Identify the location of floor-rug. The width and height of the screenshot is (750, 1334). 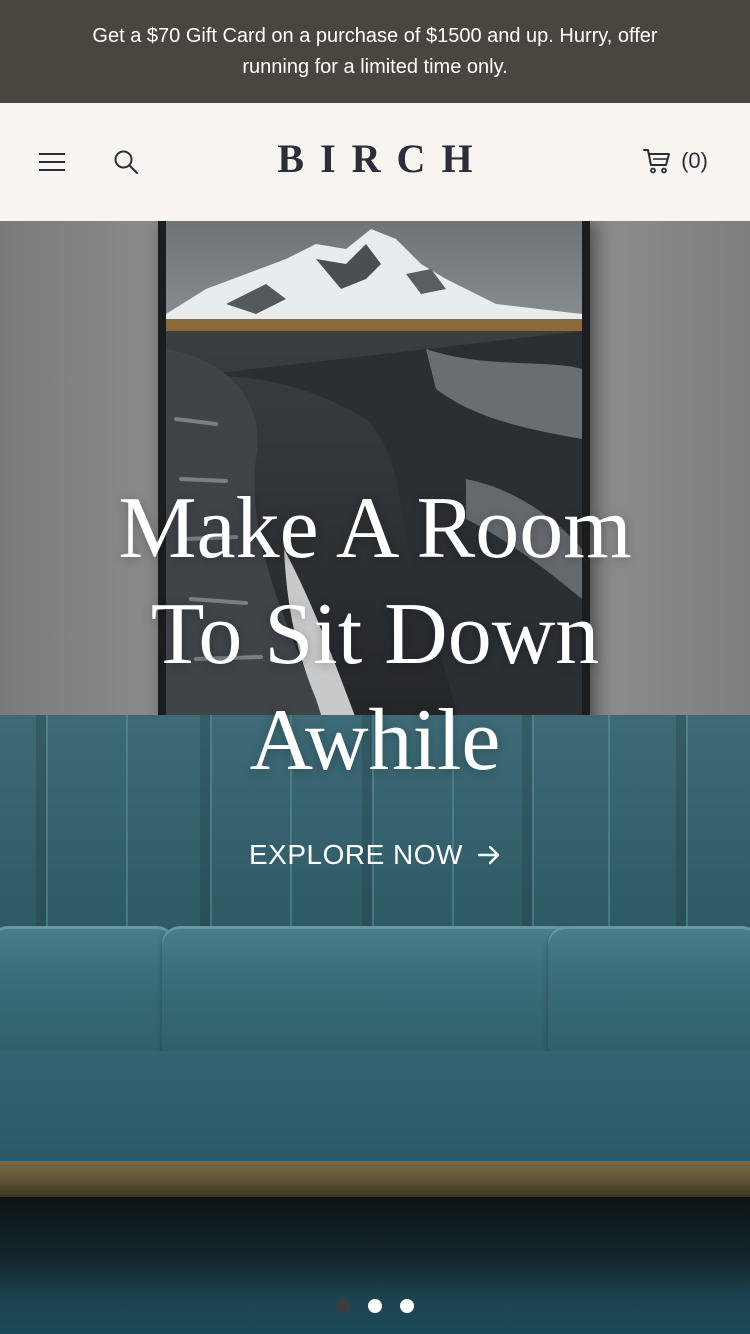
(375, 1265).